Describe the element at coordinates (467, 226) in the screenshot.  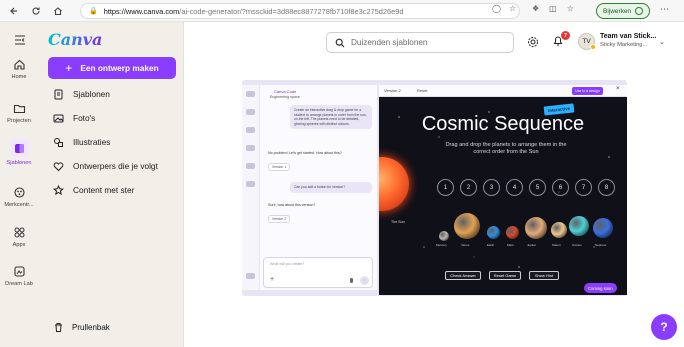
I see `planet-venus` at that location.